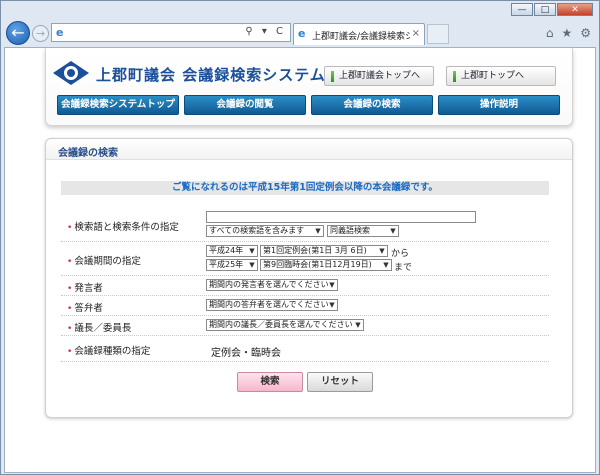 The height and width of the screenshot is (475, 600). I want to click on nav-system-top: 会議録検索システムトップ, so click(118, 105).